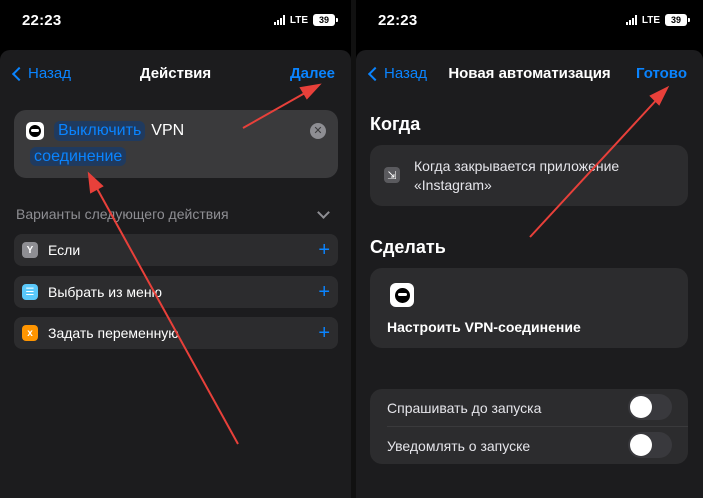 The width and height of the screenshot is (703, 498). Describe the element at coordinates (175, 73) in the screenshot. I see `nav-bar: Назад Действия Далее` at that location.